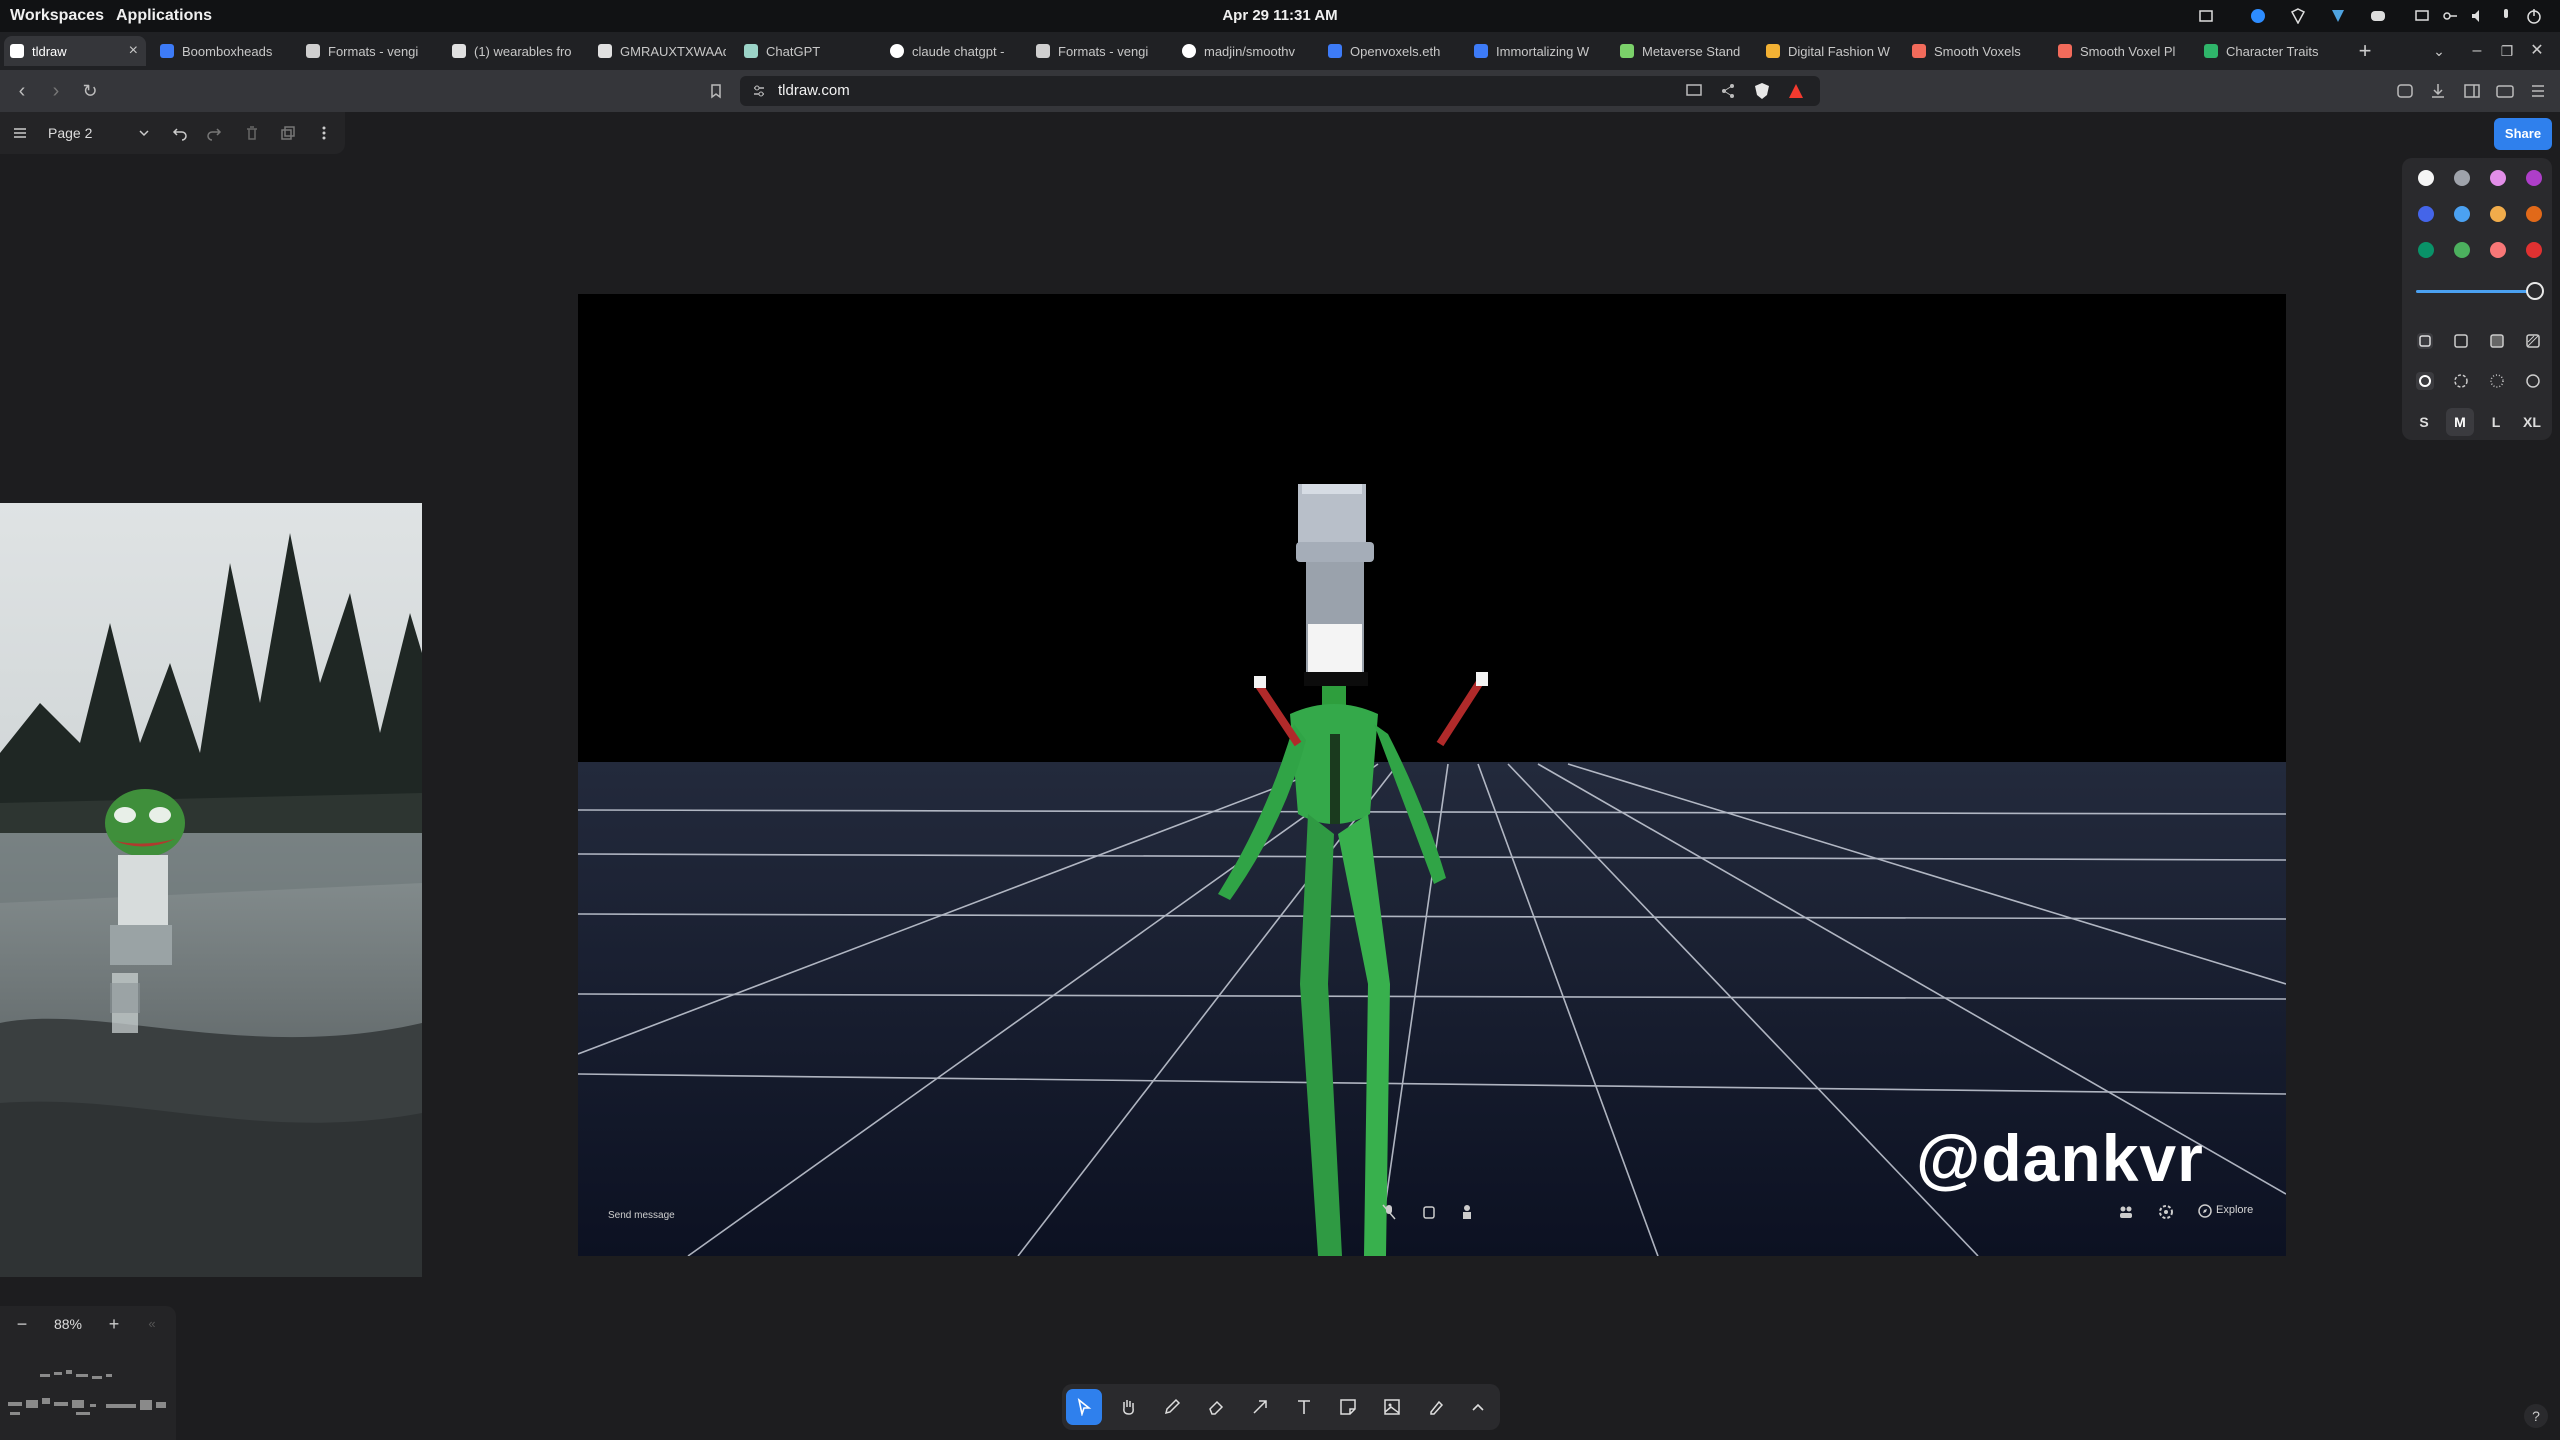 This screenshot has height=1440, width=2560. What do you see at coordinates (2426, 250) in the screenshot?
I see `color-swatch-green` at bounding box center [2426, 250].